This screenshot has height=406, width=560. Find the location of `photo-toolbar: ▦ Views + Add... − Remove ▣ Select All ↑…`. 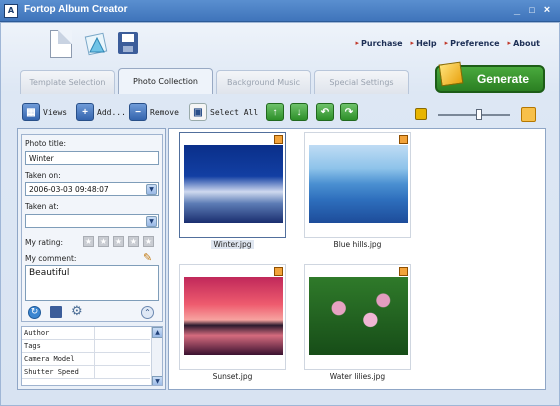

photo-toolbar: ▦ Views + Add... − Remove ▣ Select All ↑… is located at coordinates (280, 113).